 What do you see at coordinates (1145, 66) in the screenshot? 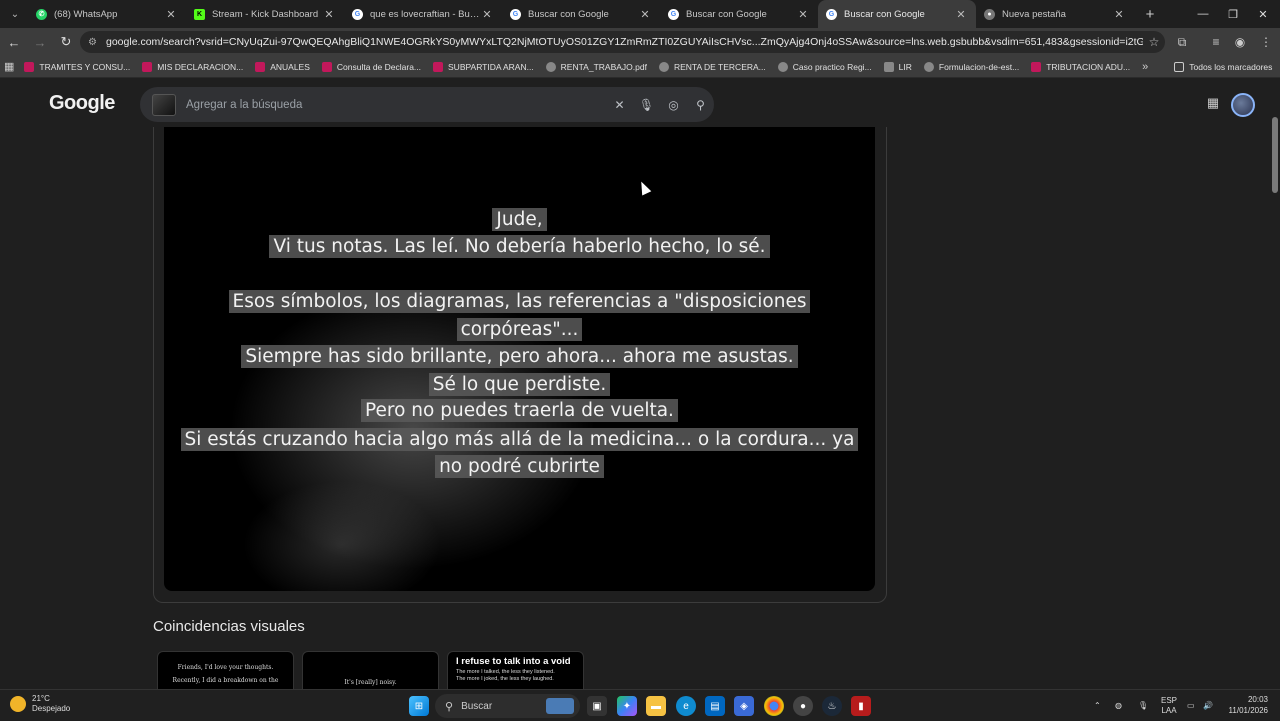
I see `chevron-right-icon: »` at bounding box center [1145, 66].